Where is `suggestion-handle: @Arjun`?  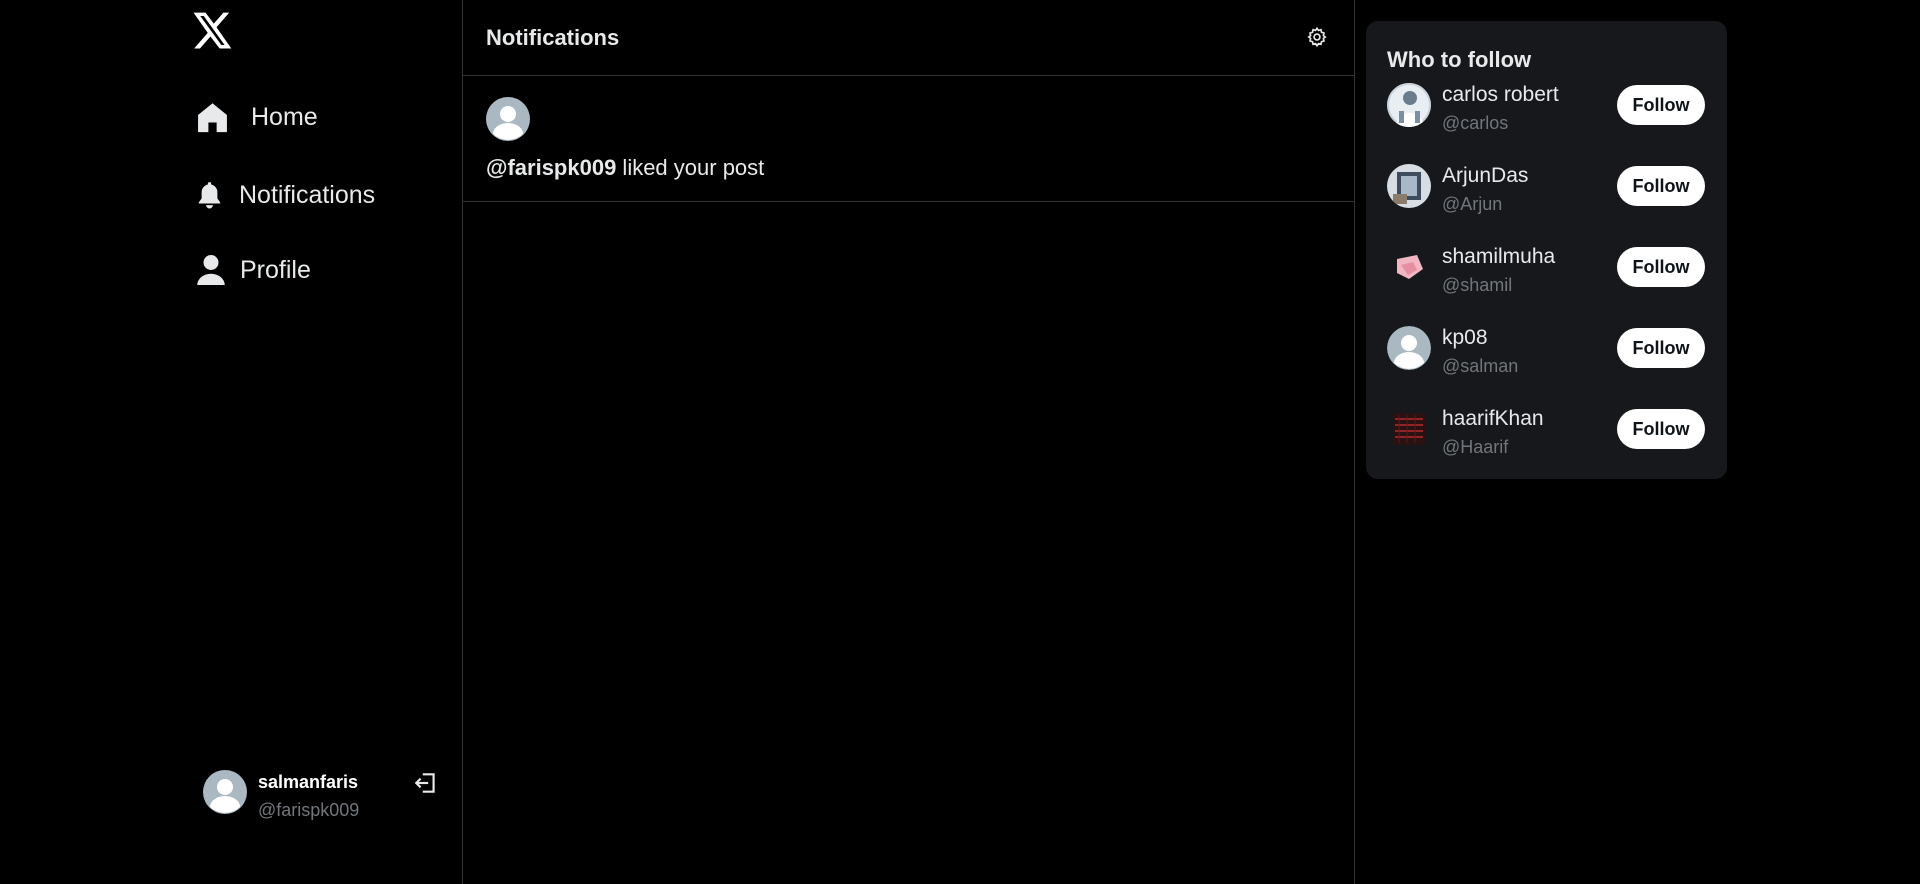 suggestion-handle: @Arjun is located at coordinates (1472, 204).